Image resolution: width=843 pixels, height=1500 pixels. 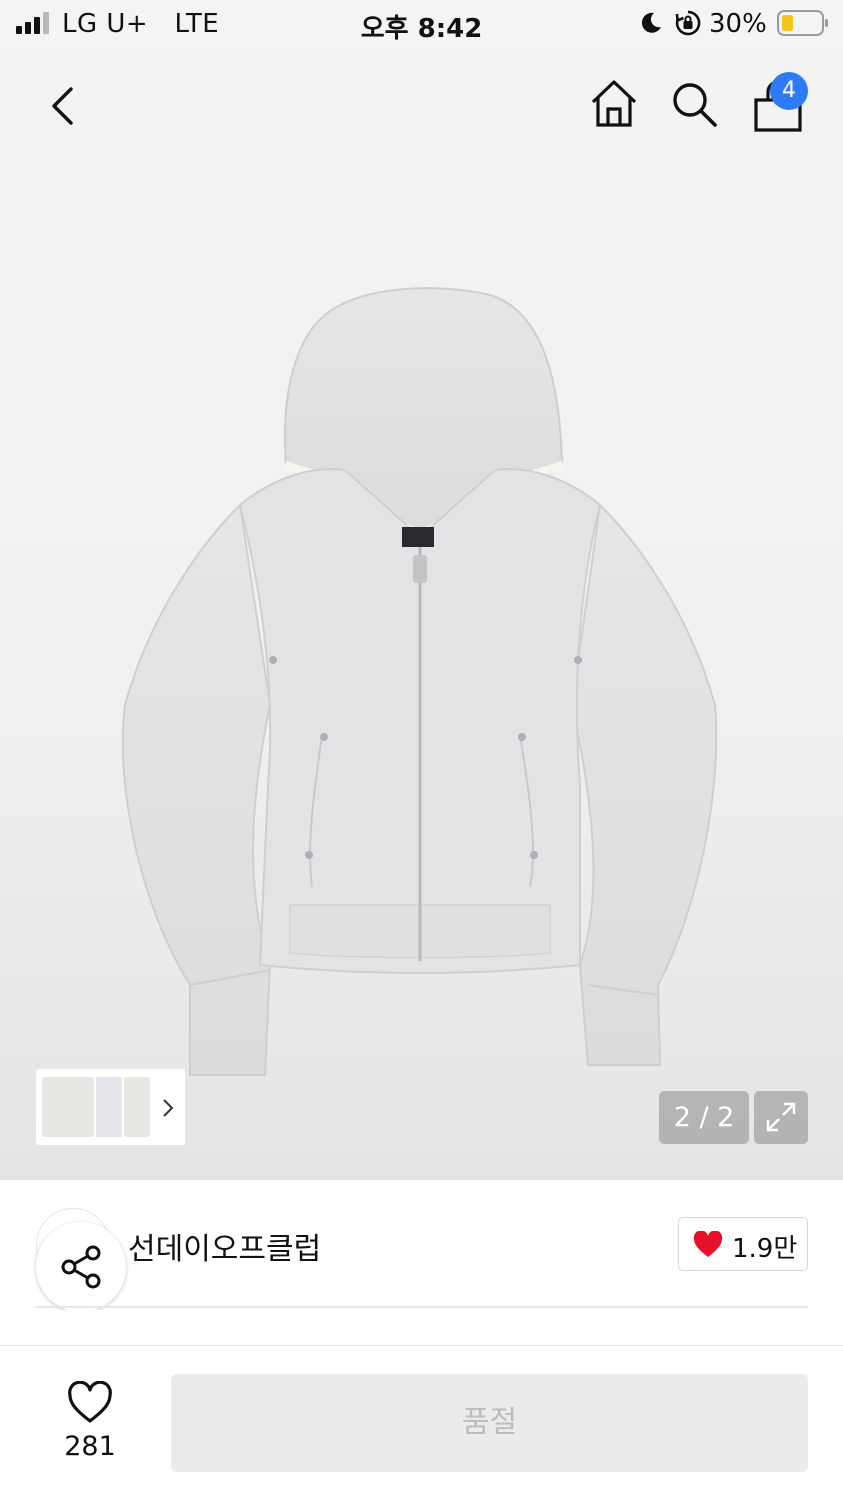 I want to click on brand-like-button: 1.9만, so click(x=743, y=1244).